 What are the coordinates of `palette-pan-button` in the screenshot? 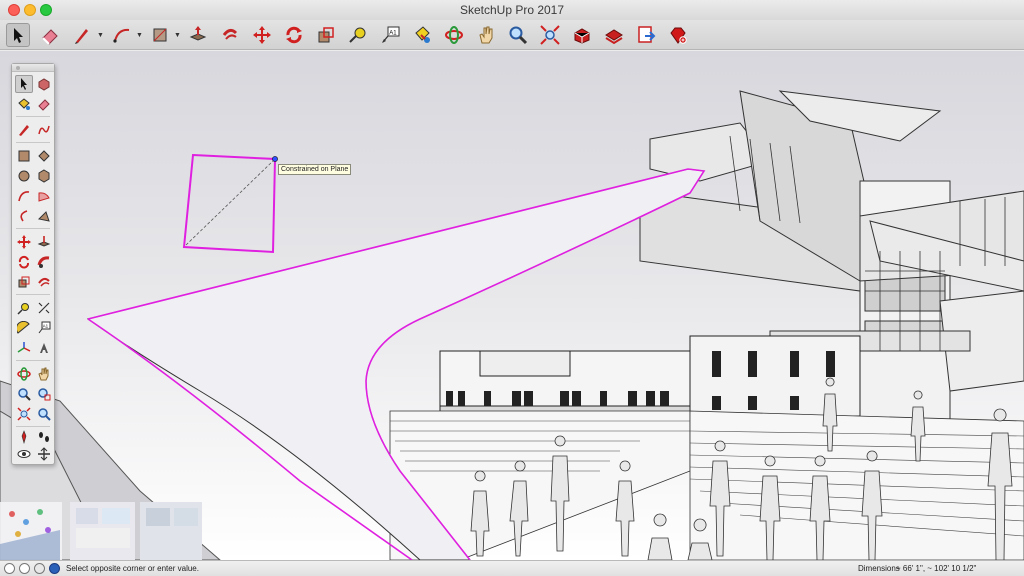 It's located at (44, 374).